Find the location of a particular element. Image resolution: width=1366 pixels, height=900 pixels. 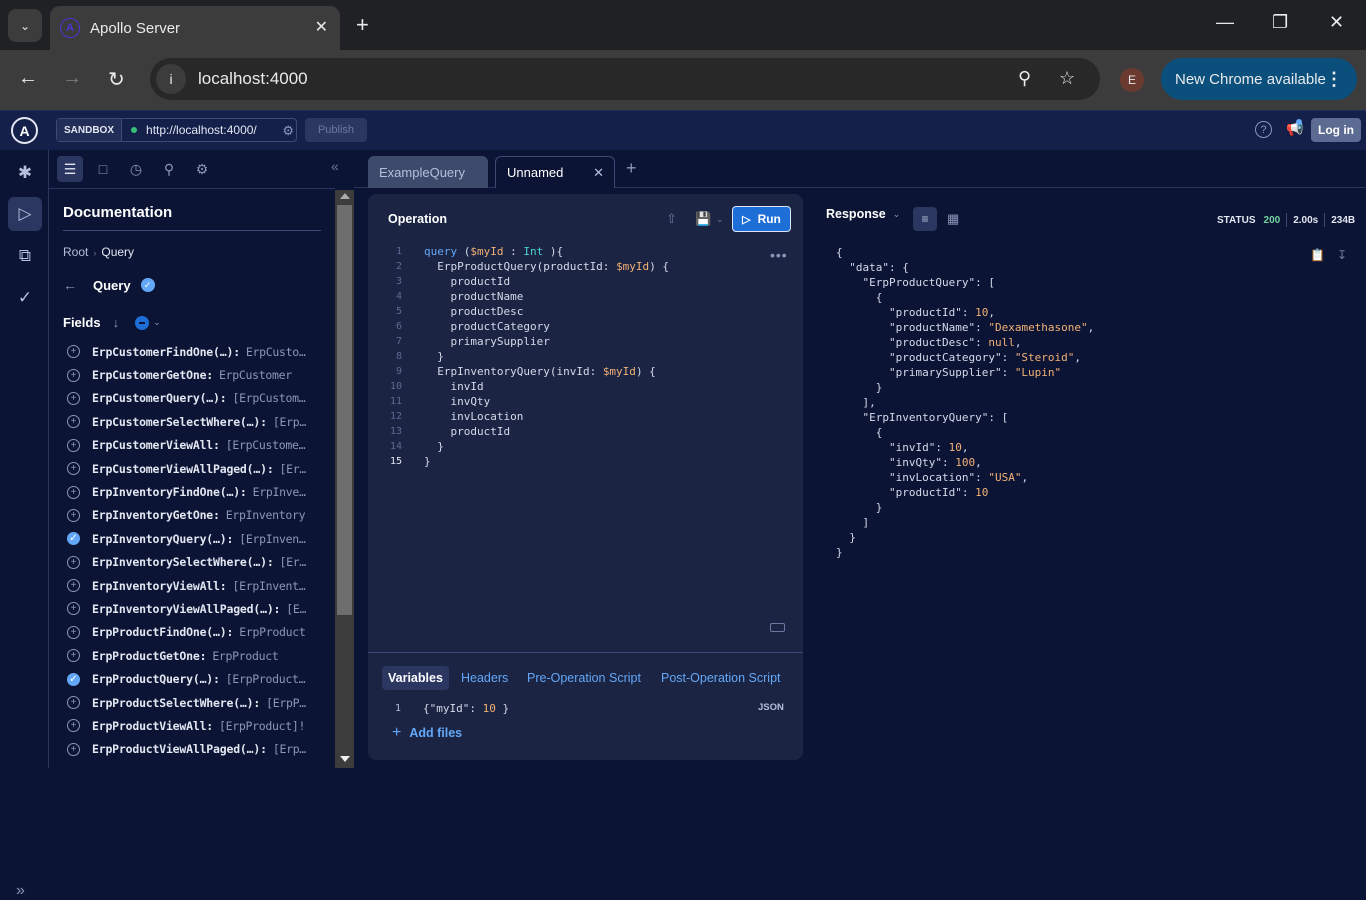

share-icon: ⇧ is located at coordinates (671, 219).